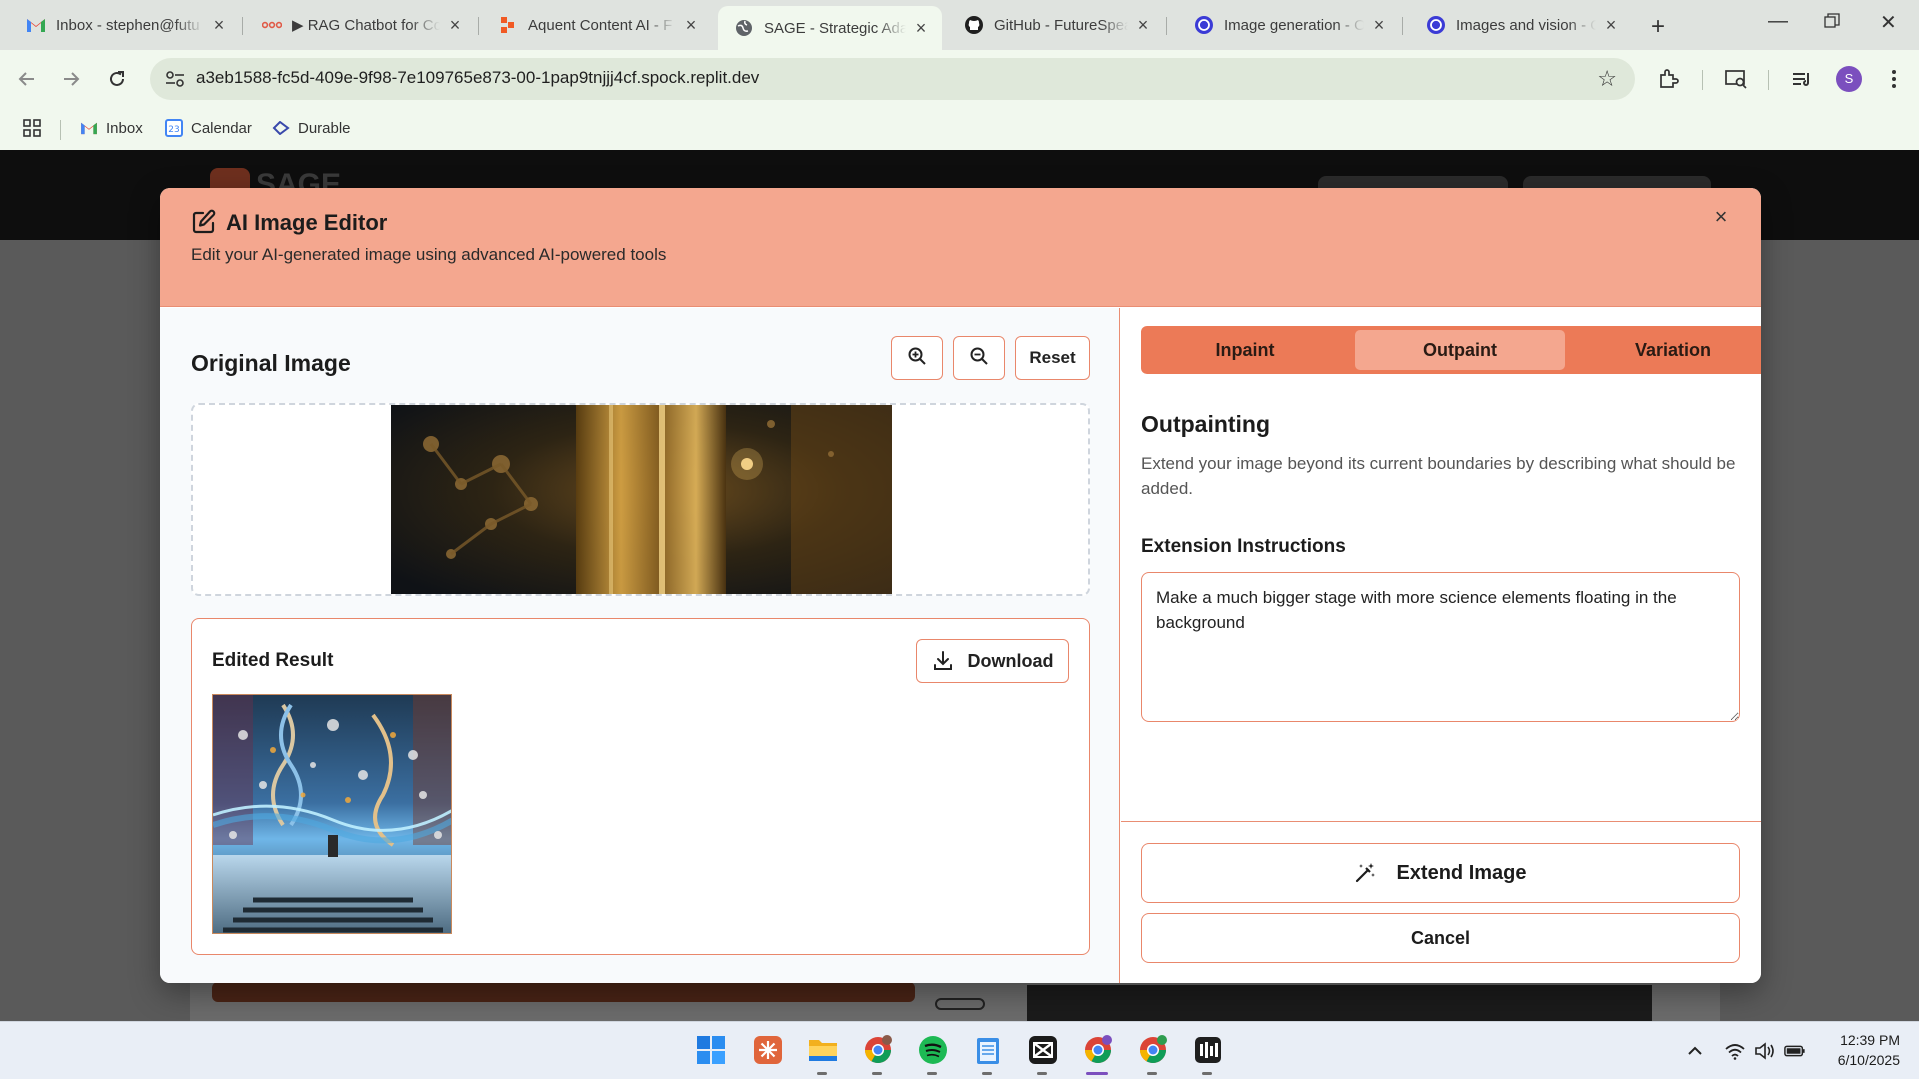 The height and width of the screenshot is (1079, 1919). Describe the element at coordinates (1440, 873) in the screenshot. I see `extend-image-button: Extend Image` at that location.